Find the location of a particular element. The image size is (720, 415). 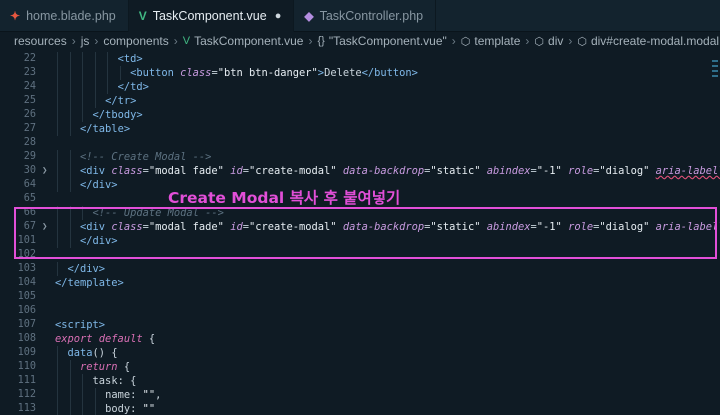

code-line: 26 </tbody> is located at coordinates (360, 115).